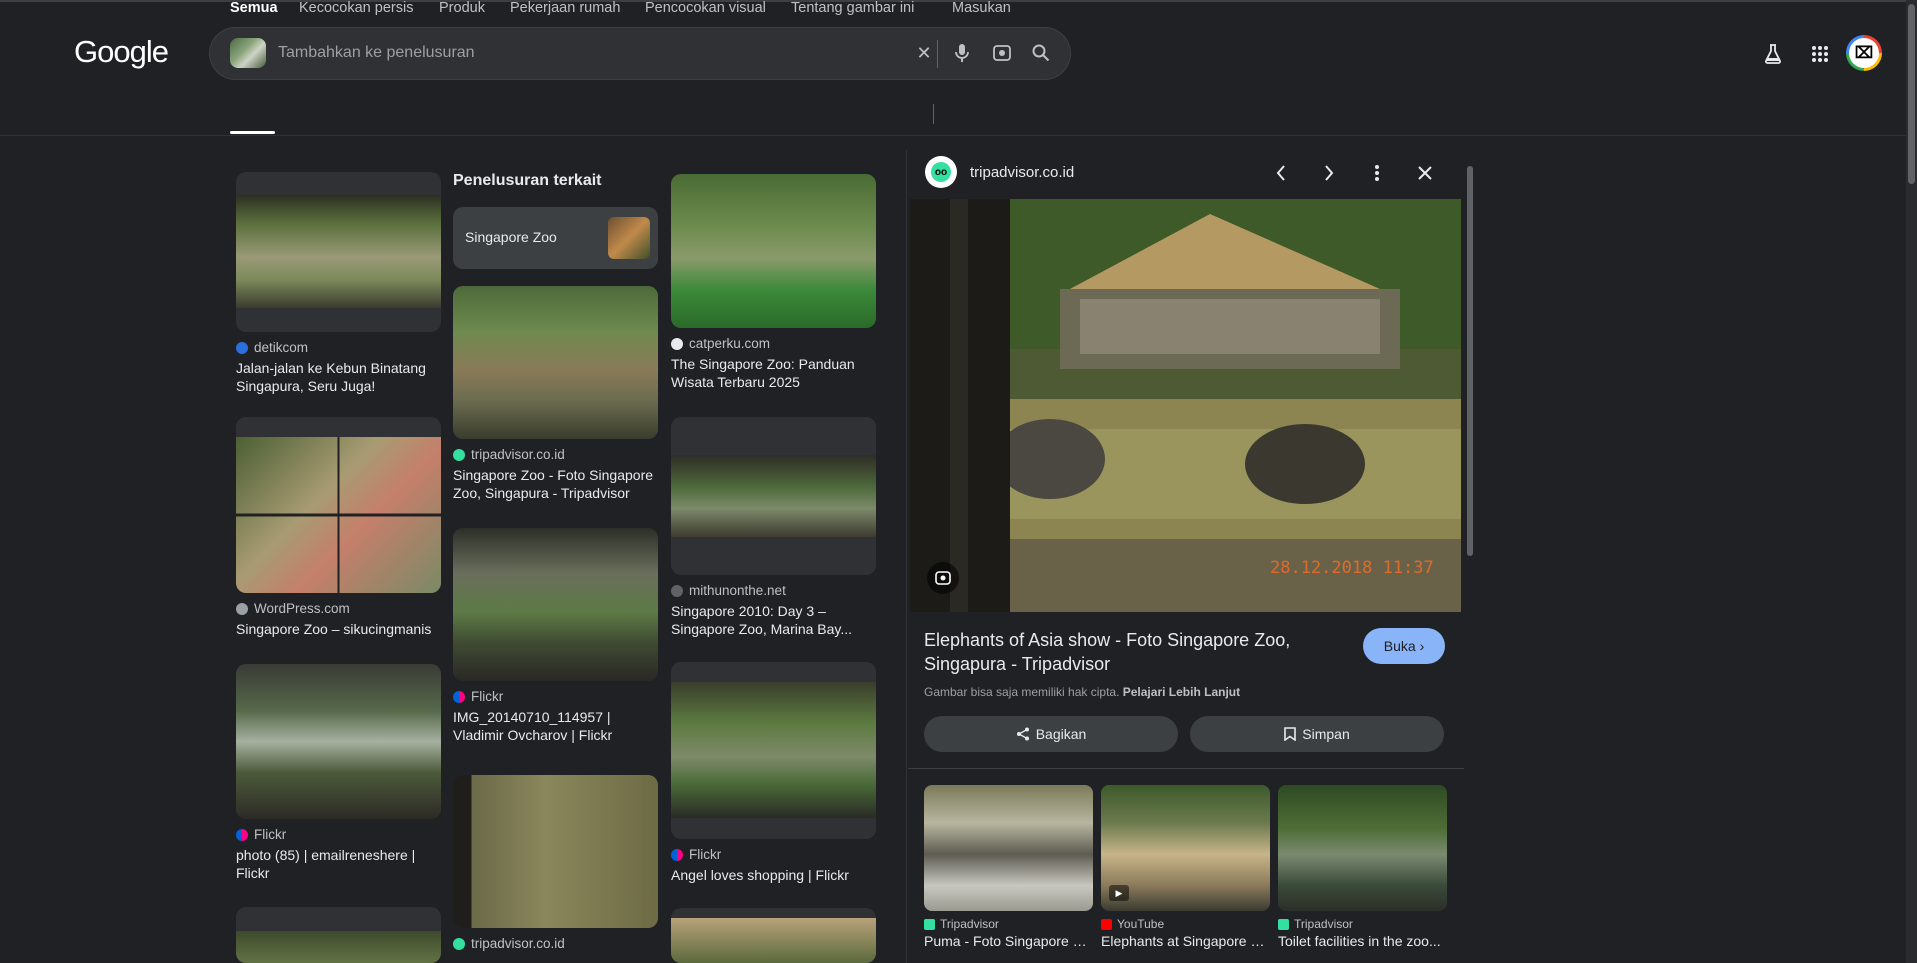  Describe the element at coordinates (302, 608) in the screenshot. I see `result-source: WordPress.com` at that location.